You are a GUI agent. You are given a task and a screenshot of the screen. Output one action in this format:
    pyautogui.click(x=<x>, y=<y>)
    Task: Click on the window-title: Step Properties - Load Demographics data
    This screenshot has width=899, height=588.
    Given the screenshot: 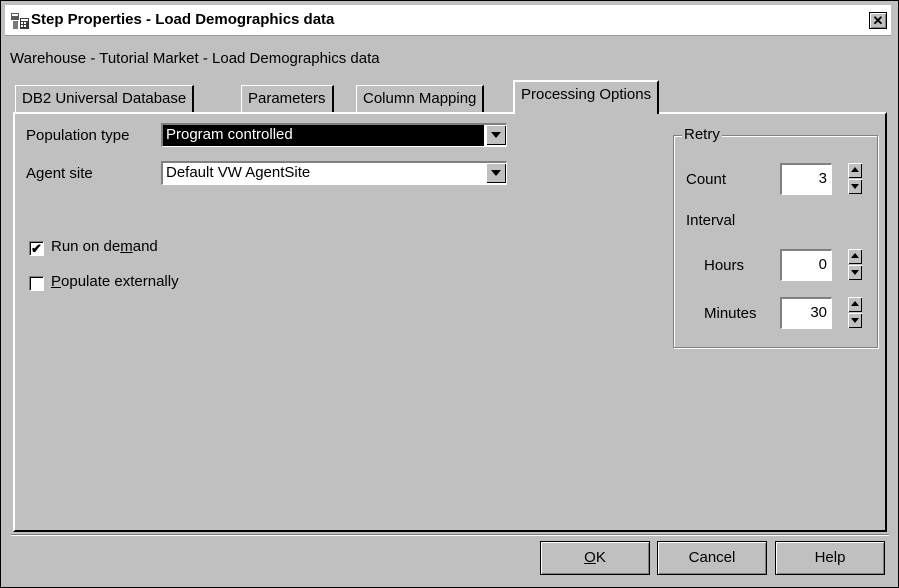 What is the action you would take?
    pyautogui.click(x=183, y=19)
    